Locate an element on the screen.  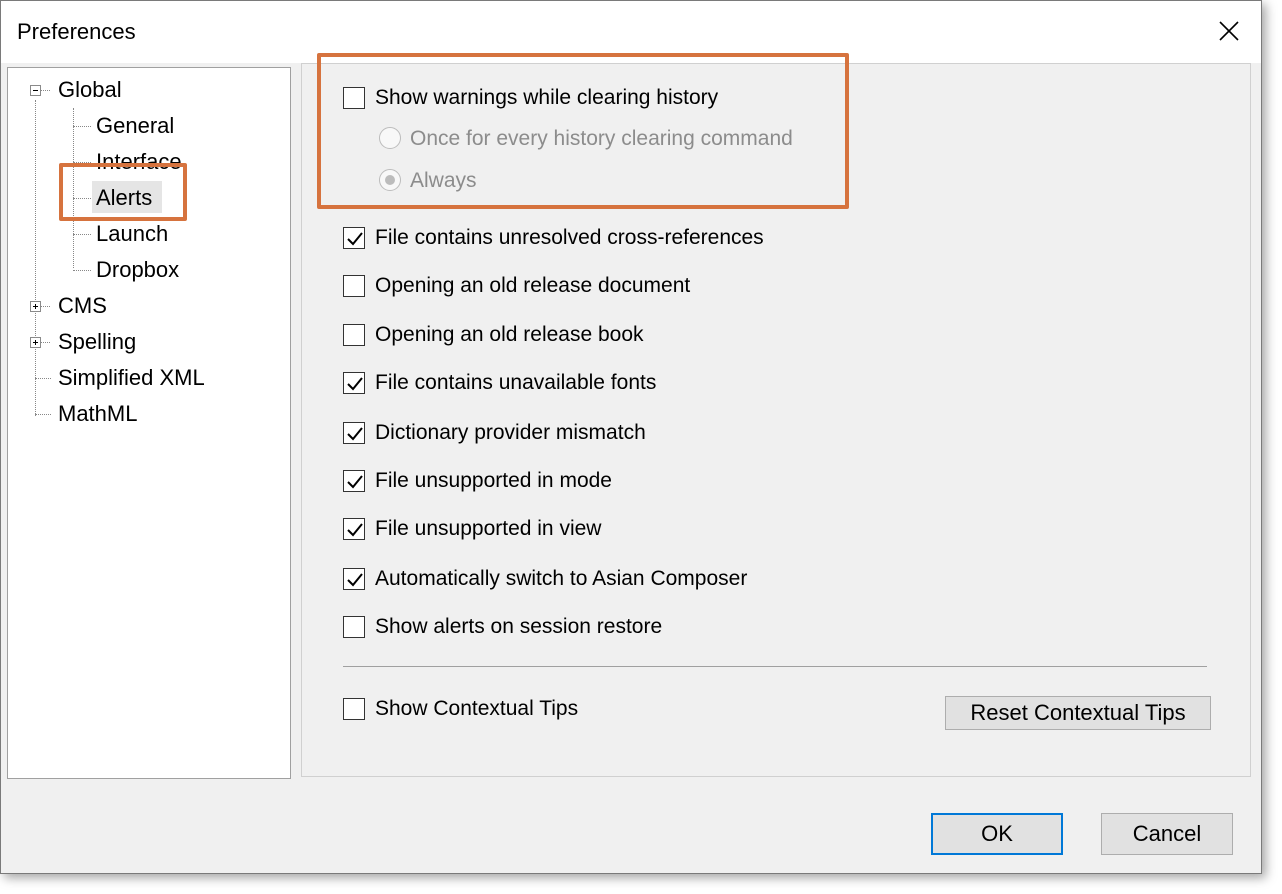
alerts-highlight-box is located at coordinates (123, 192).